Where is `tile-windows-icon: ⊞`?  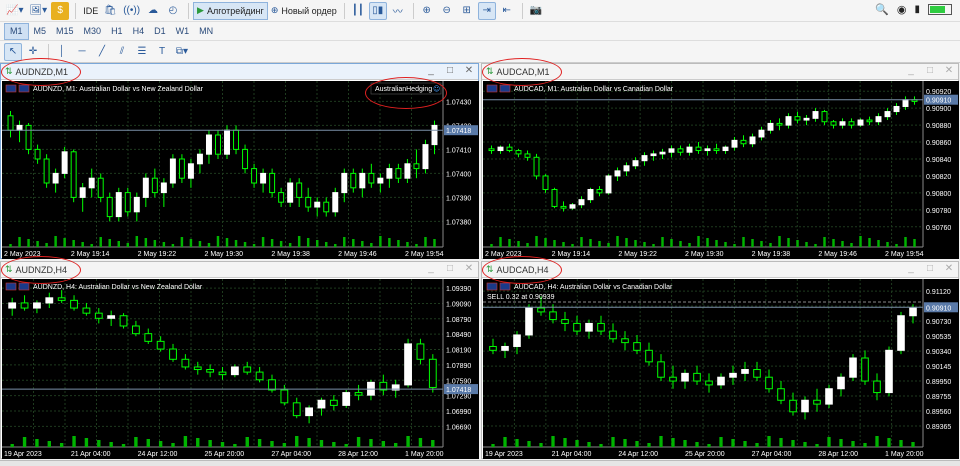
tile-windows-icon: ⊞ is located at coordinates (467, 11).